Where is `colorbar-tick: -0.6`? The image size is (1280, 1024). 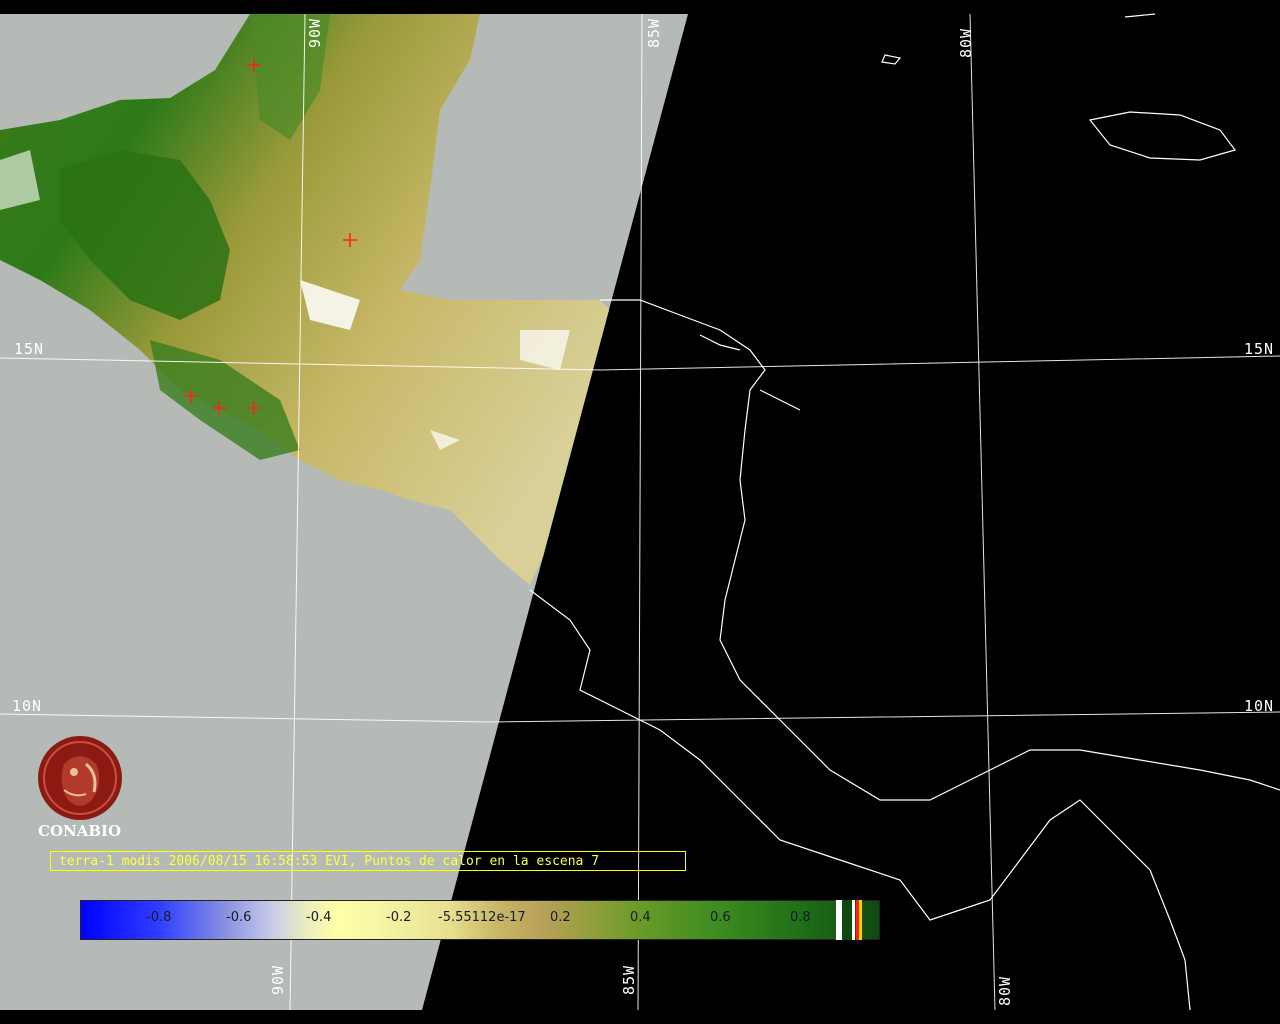 colorbar-tick: -0.6 is located at coordinates (239, 917).